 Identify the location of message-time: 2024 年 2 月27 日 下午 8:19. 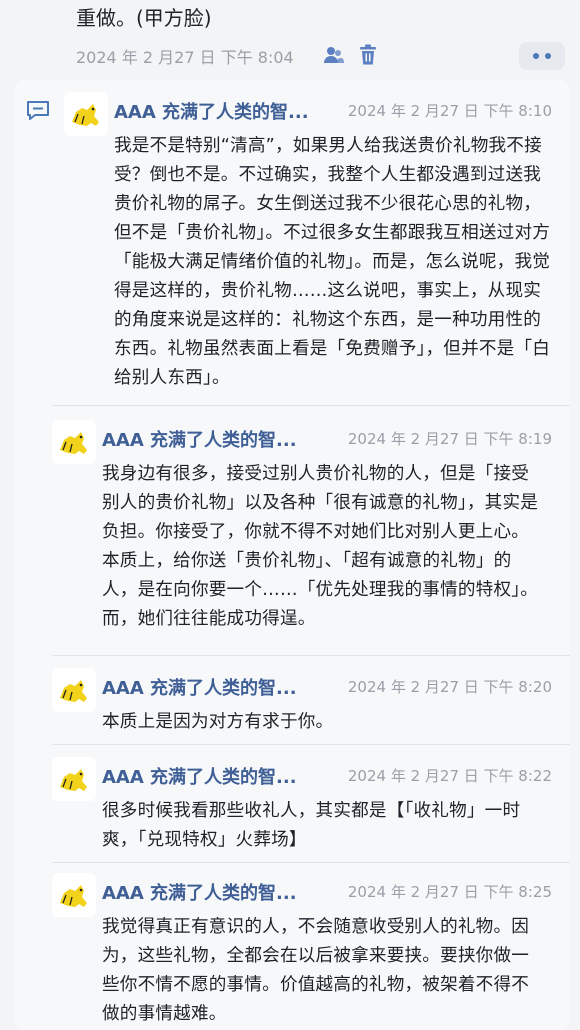
(449, 439).